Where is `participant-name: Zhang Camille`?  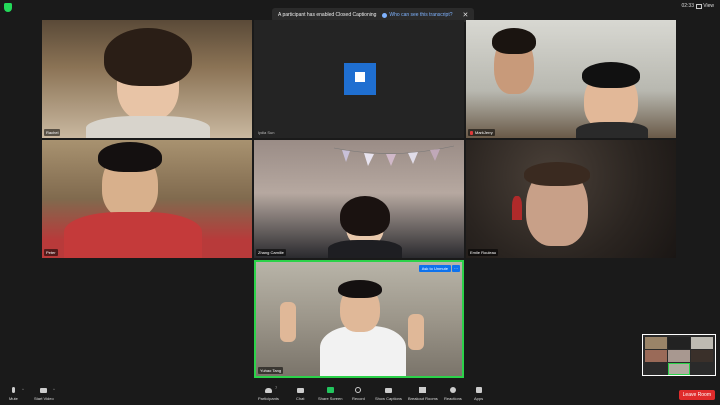
participant-name: Zhang Camille is located at coordinates (271, 252).